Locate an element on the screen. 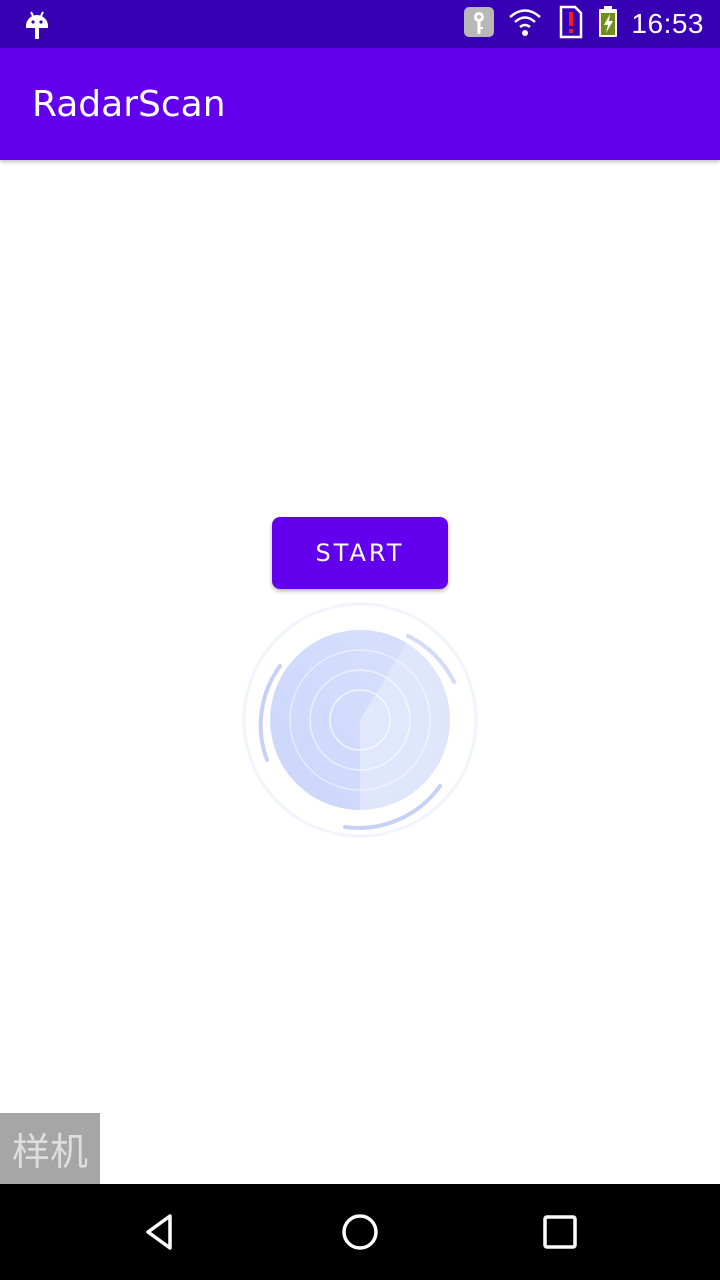 The height and width of the screenshot is (1280, 720). battery-charging-icon is located at coordinates (608, 24).